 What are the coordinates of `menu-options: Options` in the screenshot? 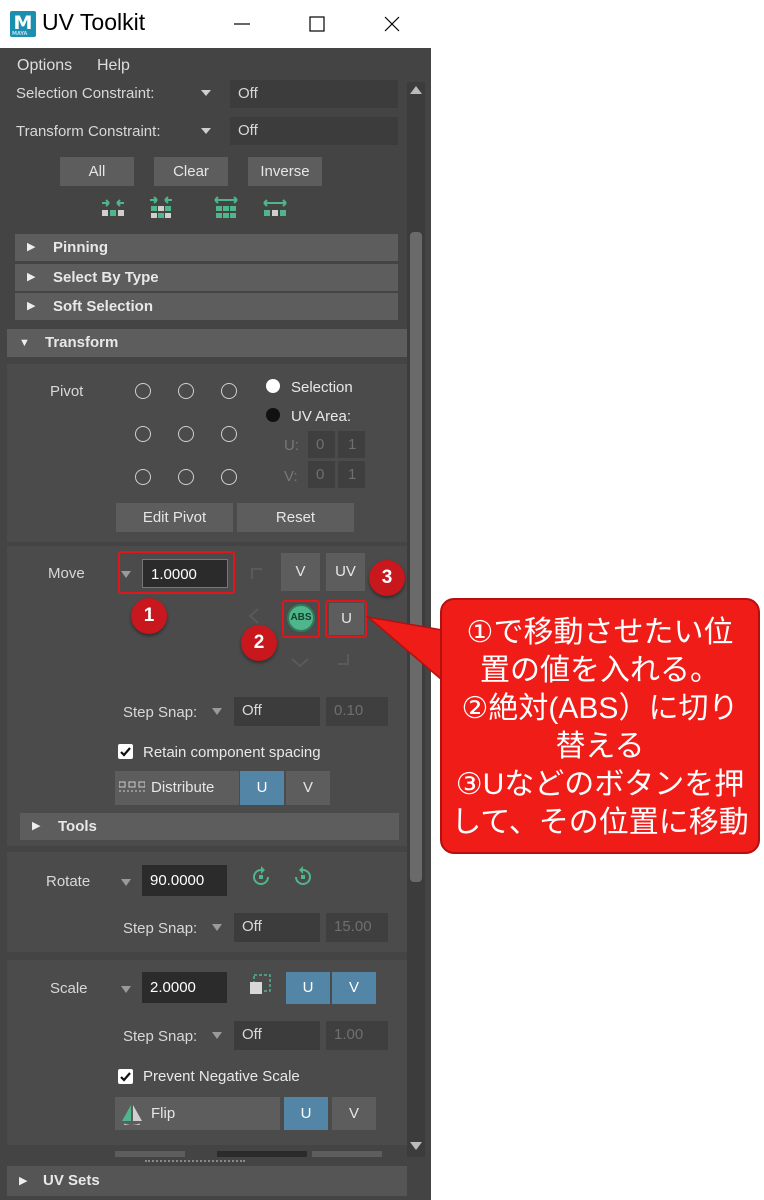 It's located at (44, 66).